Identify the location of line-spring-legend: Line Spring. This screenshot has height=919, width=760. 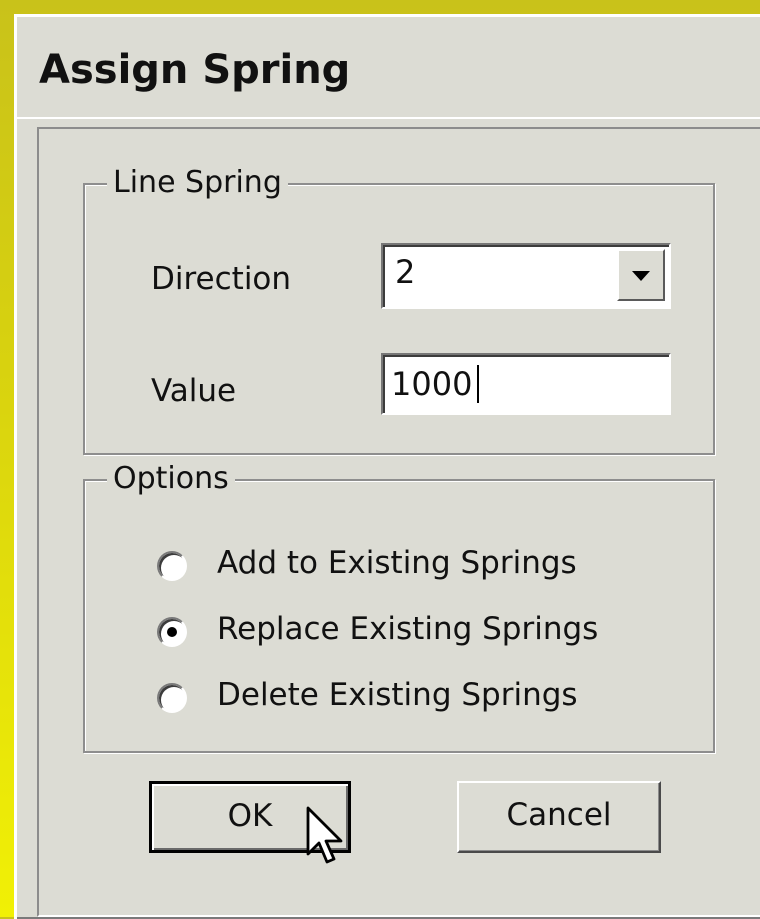
(197, 183).